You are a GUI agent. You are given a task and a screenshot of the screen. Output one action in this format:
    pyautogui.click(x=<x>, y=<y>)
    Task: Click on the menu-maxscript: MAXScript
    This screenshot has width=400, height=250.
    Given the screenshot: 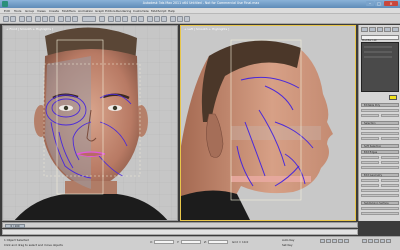 What is the action you would take?
    pyautogui.click(x=158, y=11)
    